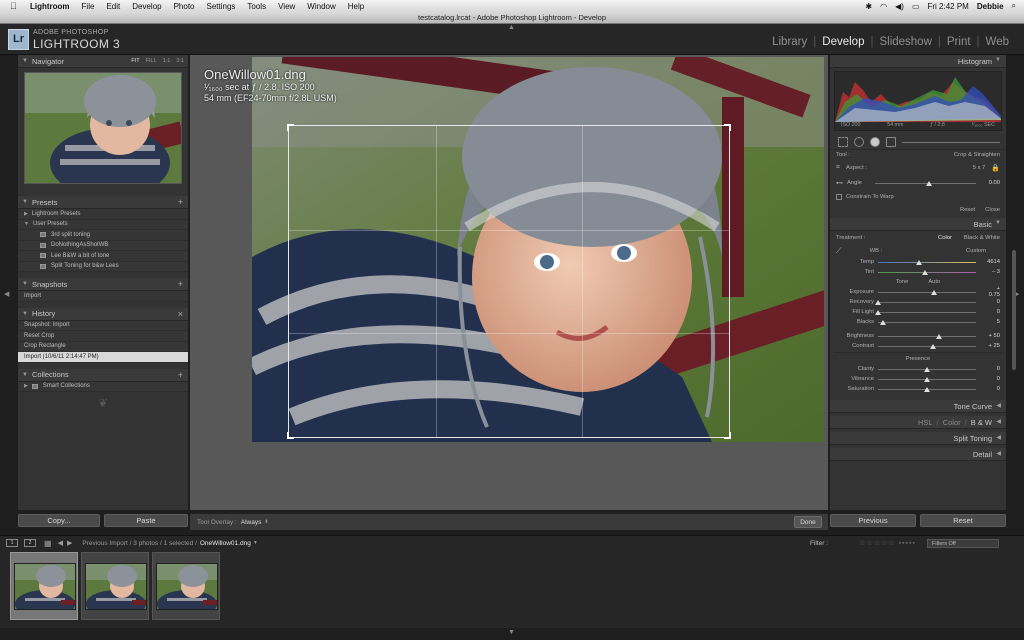  I want to click on histogram-header: Histogram ▼, so click(918, 61).